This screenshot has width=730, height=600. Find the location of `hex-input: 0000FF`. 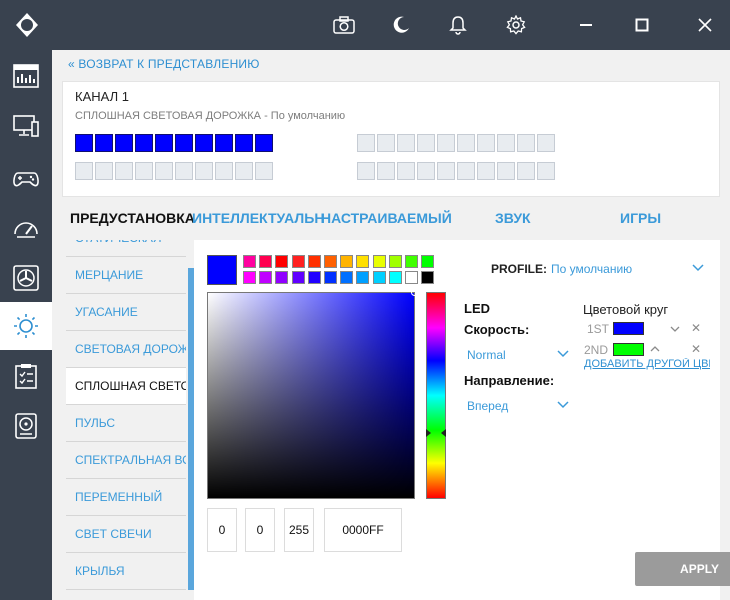

hex-input: 0000FF is located at coordinates (363, 530).